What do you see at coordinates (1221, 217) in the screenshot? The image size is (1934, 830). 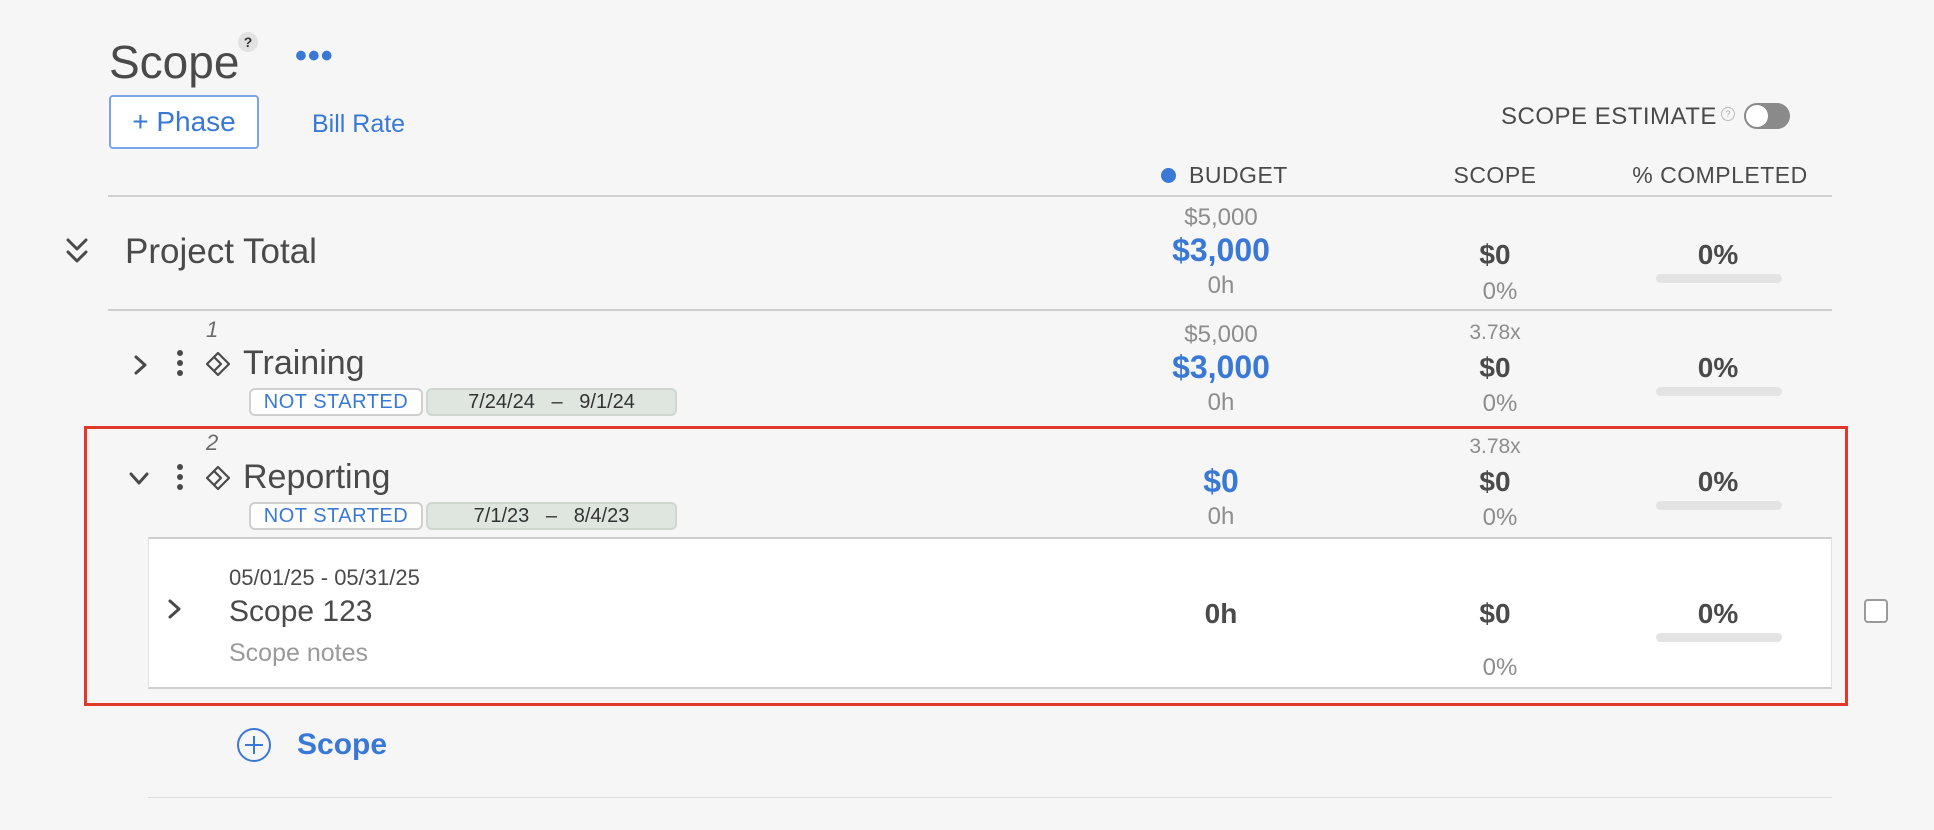 I see `project-budget-total: $5,000` at bounding box center [1221, 217].